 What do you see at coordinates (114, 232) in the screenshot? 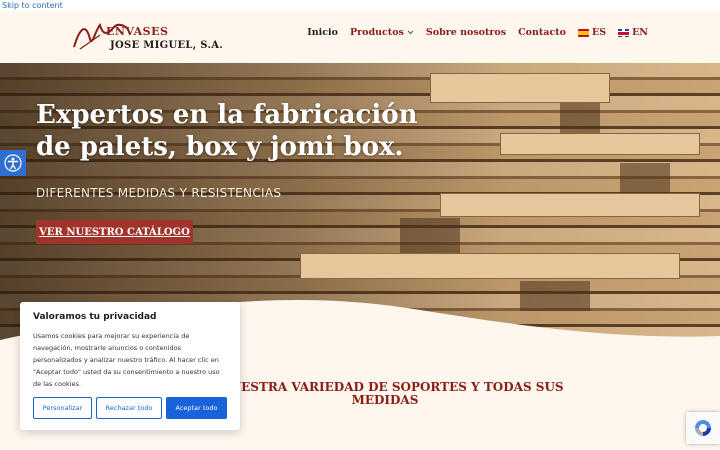
I see `view-catalog-button: VER NUESTRO CATÁLOGO` at bounding box center [114, 232].